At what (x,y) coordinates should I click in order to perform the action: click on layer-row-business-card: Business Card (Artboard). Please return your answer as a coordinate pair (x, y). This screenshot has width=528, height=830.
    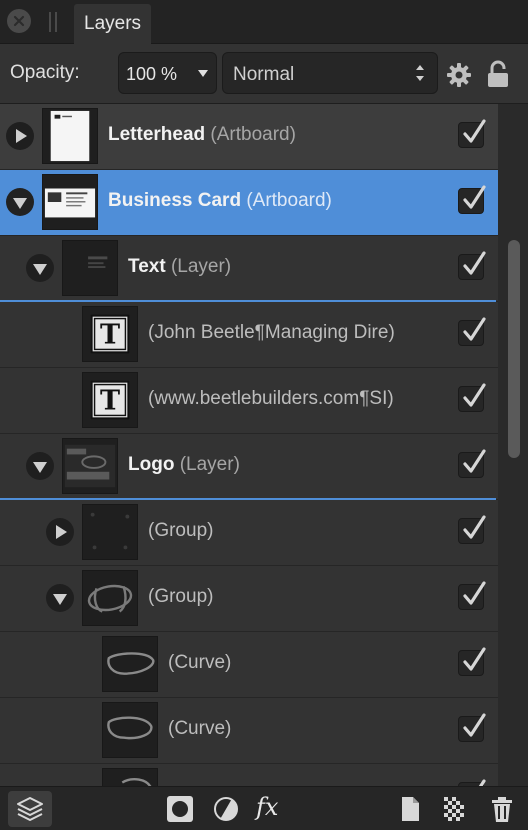
    Looking at the image, I should click on (249, 203).